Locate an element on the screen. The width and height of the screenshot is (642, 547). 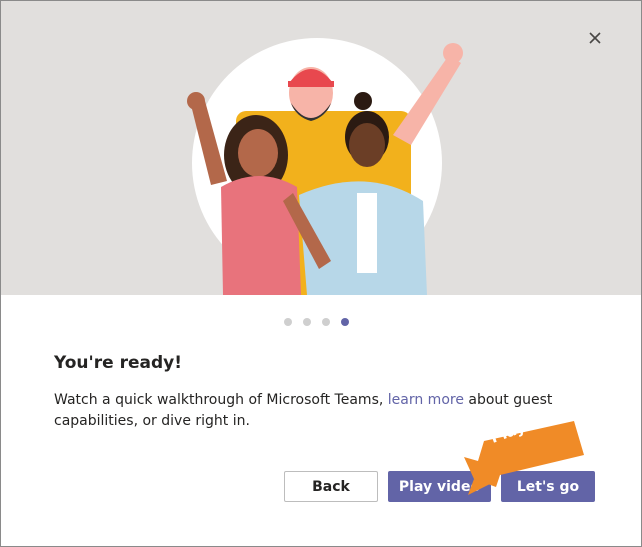
pager-dot-active is located at coordinates (345, 322).